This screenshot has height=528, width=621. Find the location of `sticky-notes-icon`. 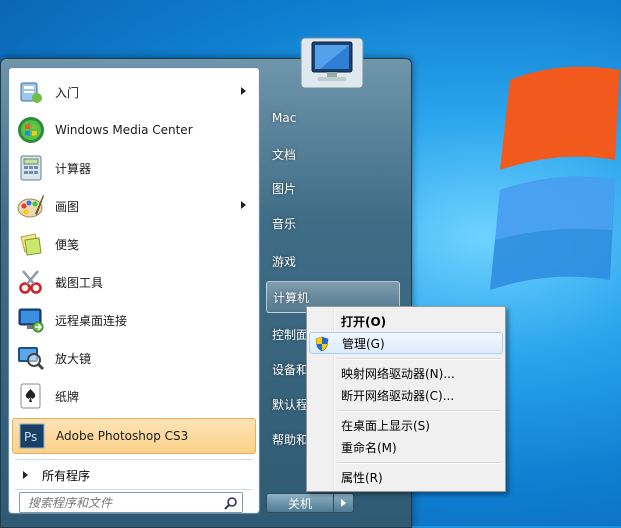

sticky-notes-icon is located at coordinates (31, 244).